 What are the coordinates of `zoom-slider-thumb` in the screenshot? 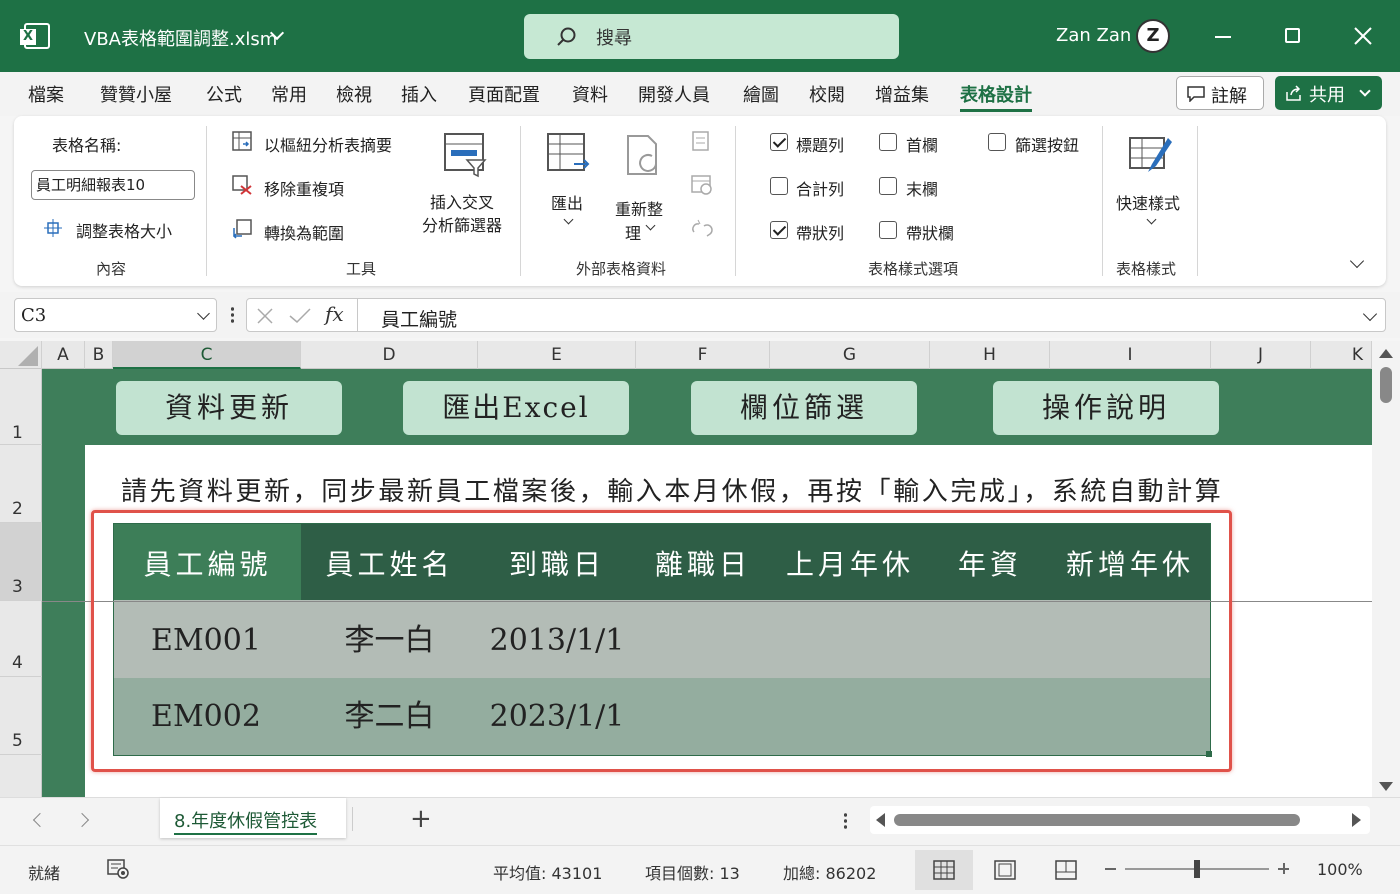 It's located at (1197, 869).